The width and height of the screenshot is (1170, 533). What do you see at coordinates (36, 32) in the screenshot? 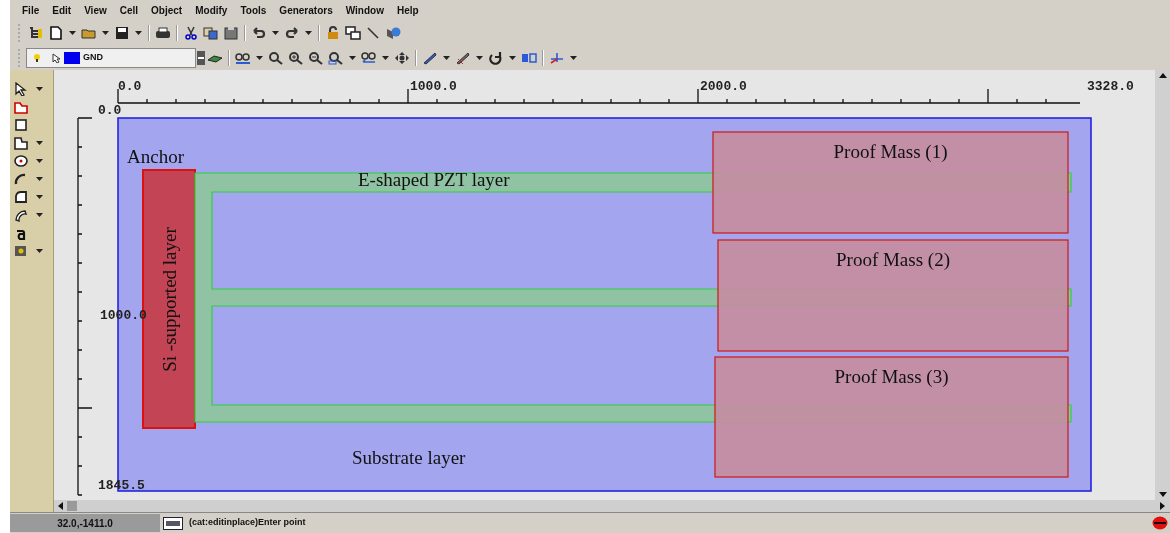
I see `layers-icon` at bounding box center [36, 32].